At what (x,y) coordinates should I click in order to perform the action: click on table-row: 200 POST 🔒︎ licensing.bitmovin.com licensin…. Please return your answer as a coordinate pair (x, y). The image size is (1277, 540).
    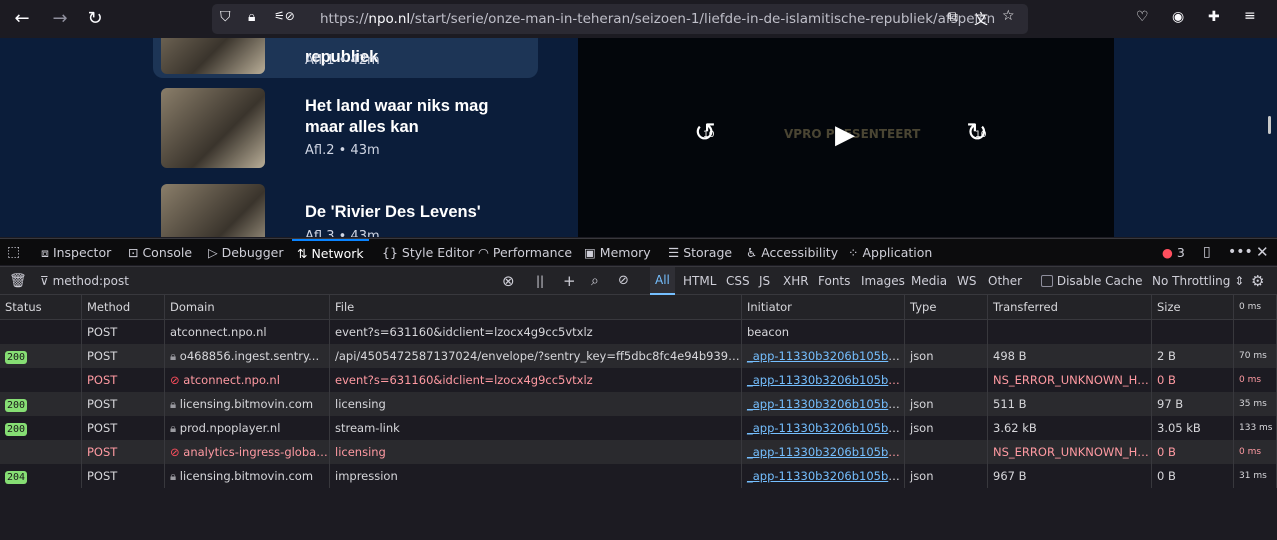
    Looking at the image, I should click on (638, 404).